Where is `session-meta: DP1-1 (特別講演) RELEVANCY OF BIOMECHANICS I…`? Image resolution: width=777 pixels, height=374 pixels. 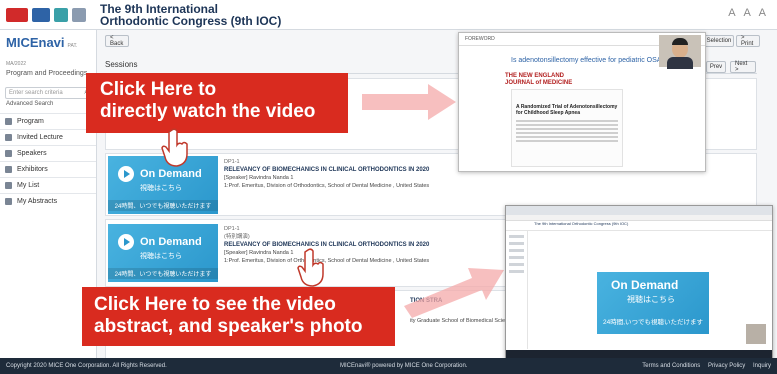
session-meta: DP1-1 (特別講演) RELEVANCY OF BIOMECHANICS I… is located at coordinates (326, 245).